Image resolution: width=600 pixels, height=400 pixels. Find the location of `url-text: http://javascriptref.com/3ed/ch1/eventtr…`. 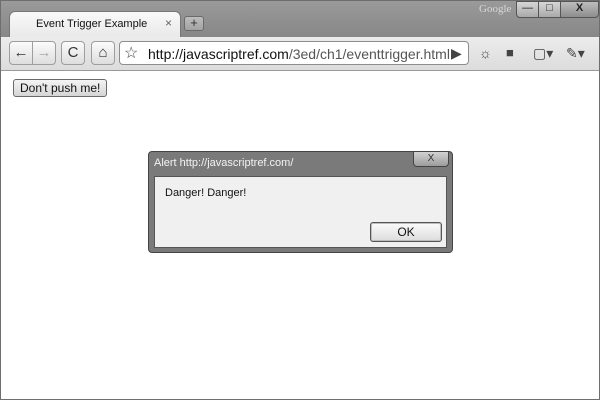

url-text: http://javascriptref.com/3ed/ch1/eventtr… is located at coordinates (299, 54).